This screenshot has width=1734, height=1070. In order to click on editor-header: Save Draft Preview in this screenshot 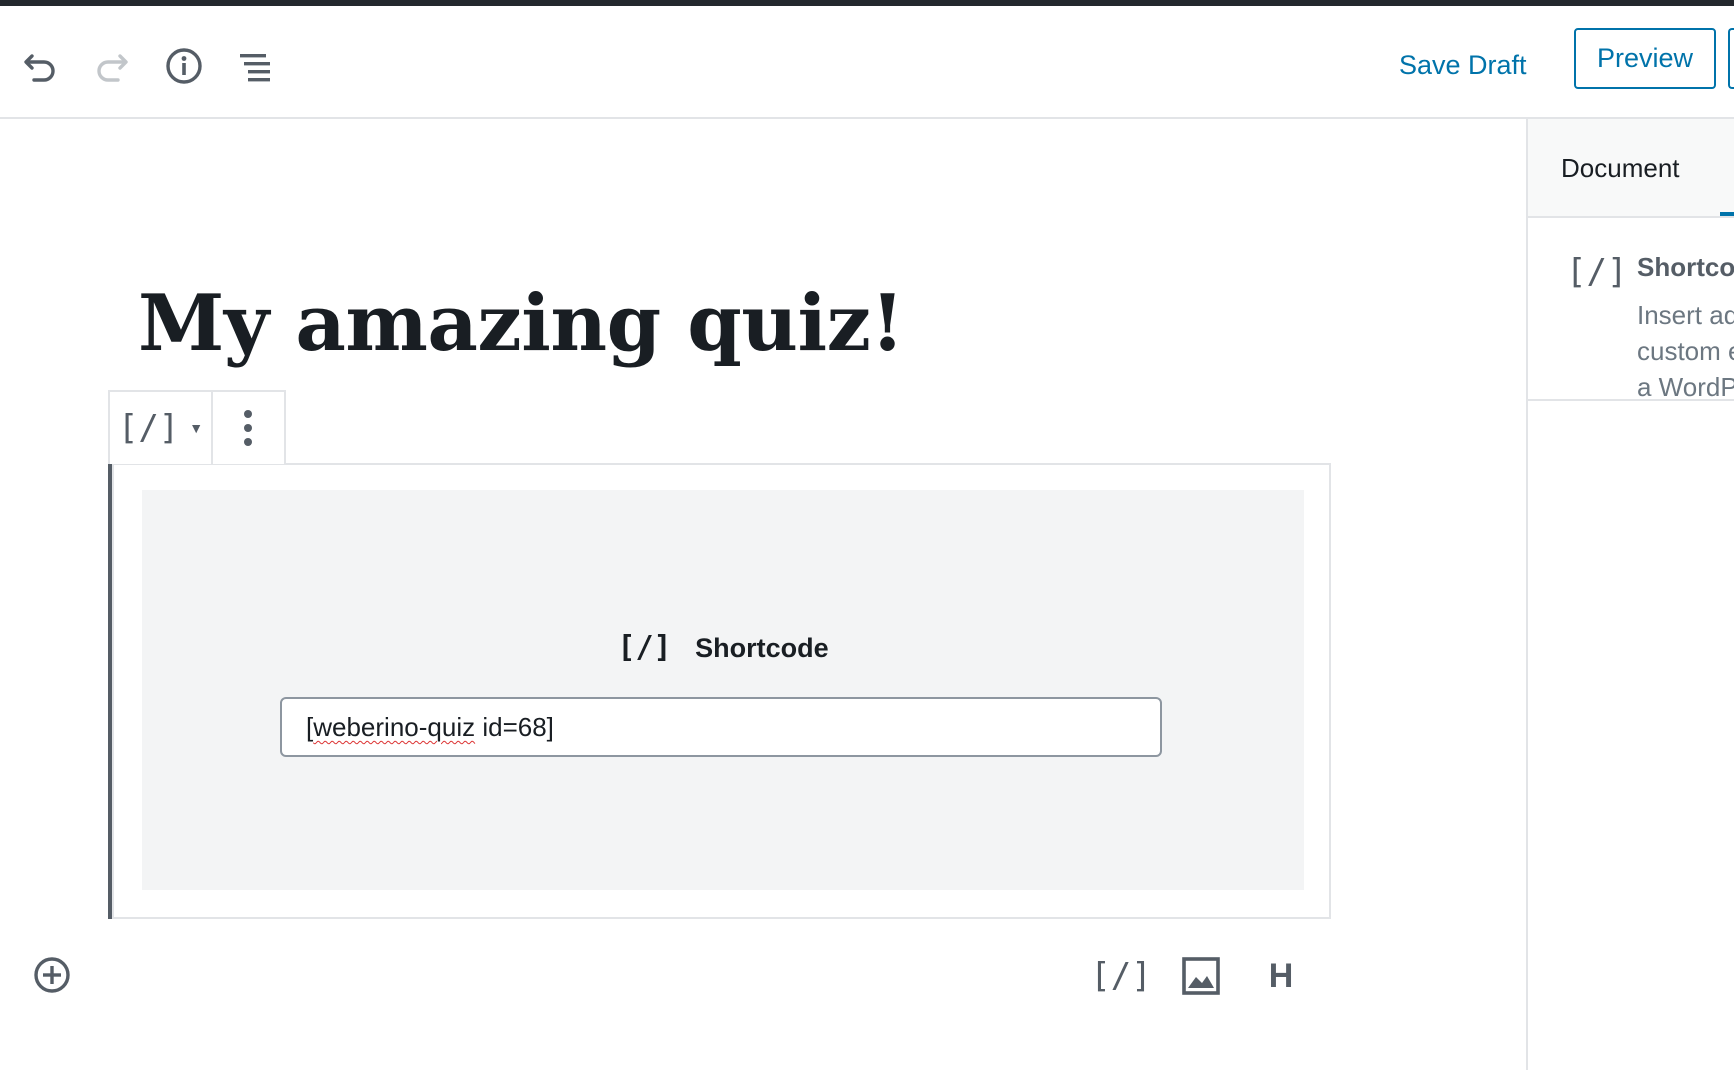, I will do `click(867, 62)`.